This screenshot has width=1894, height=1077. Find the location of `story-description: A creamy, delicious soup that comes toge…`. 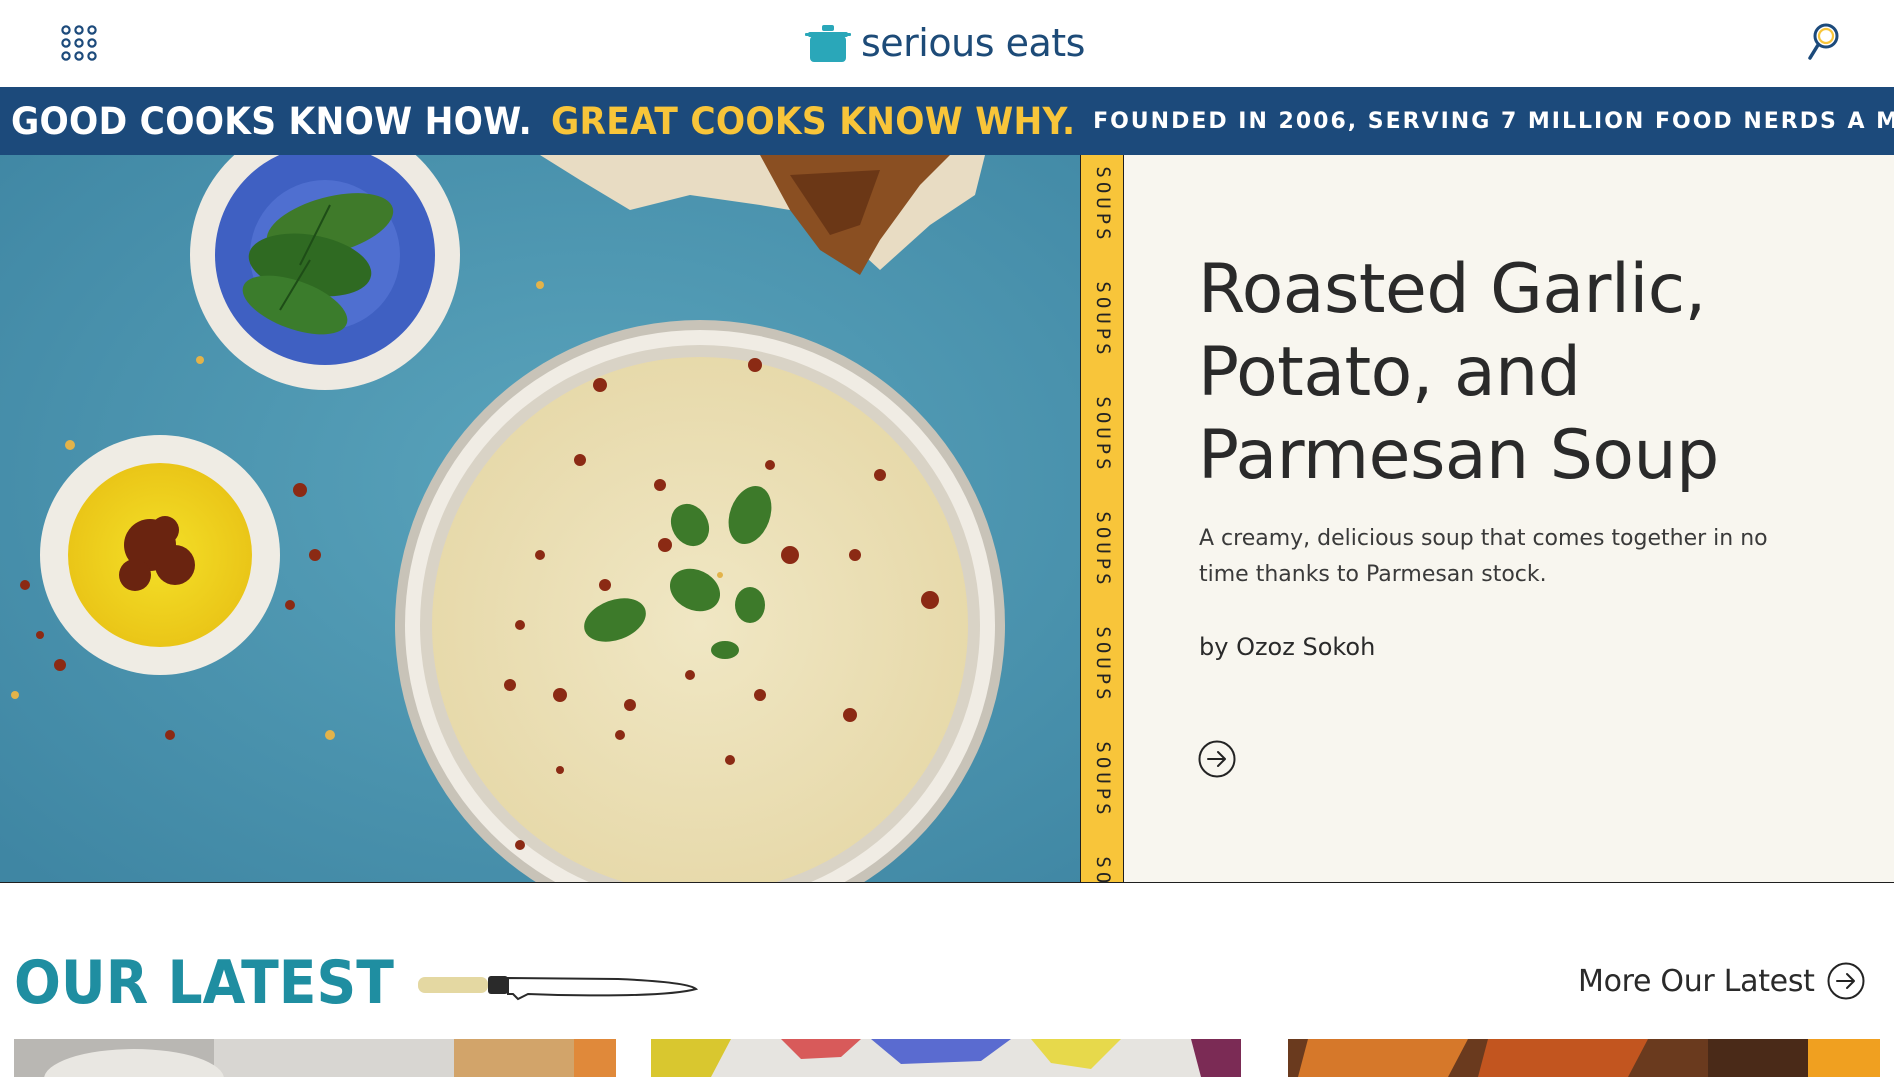

story-description: A creamy, delicious soup that comes toge… is located at coordinates (1483, 556).